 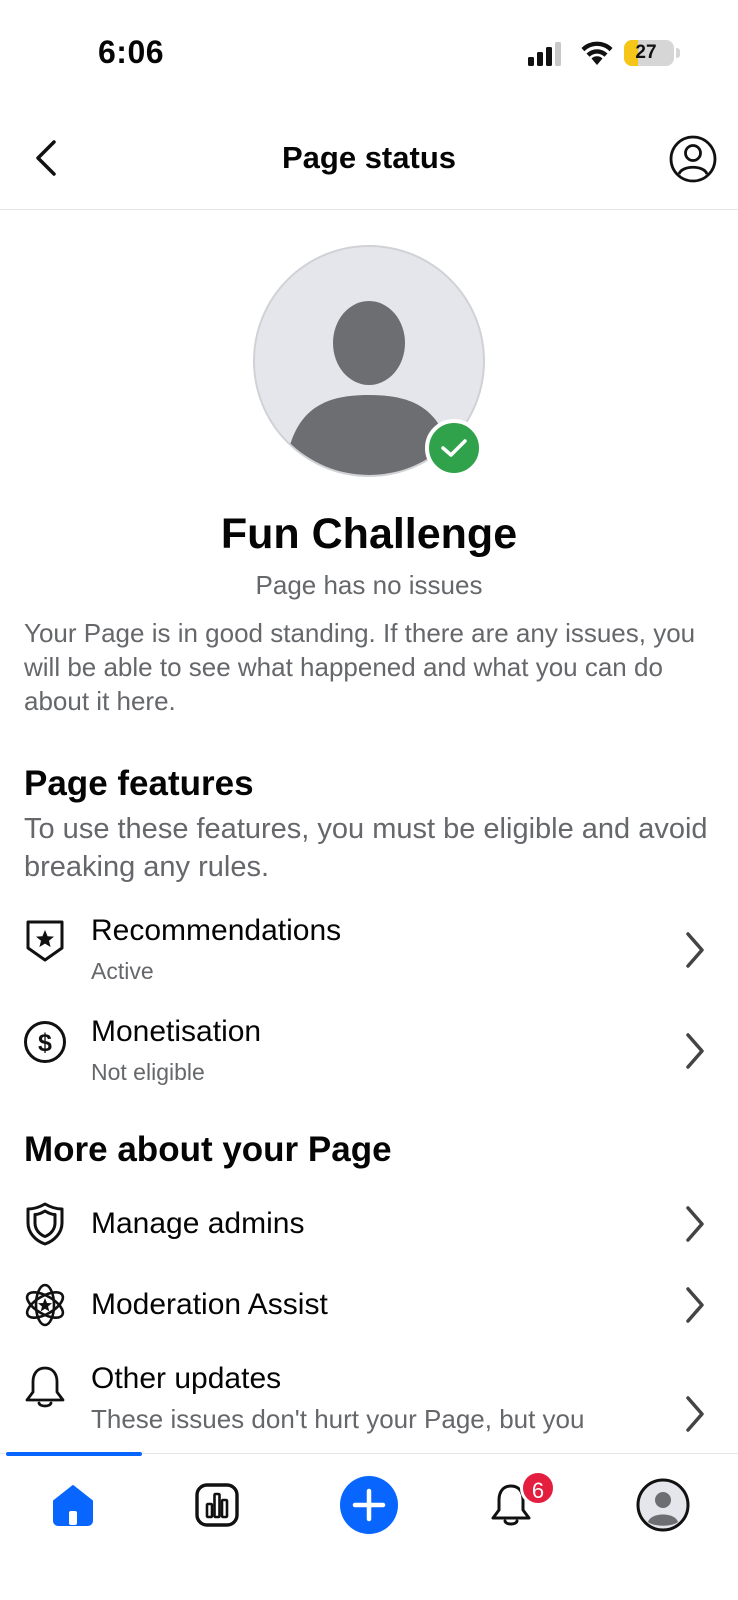 What do you see at coordinates (176, 1031) in the screenshot?
I see `feature-label: Monetisation` at bounding box center [176, 1031].